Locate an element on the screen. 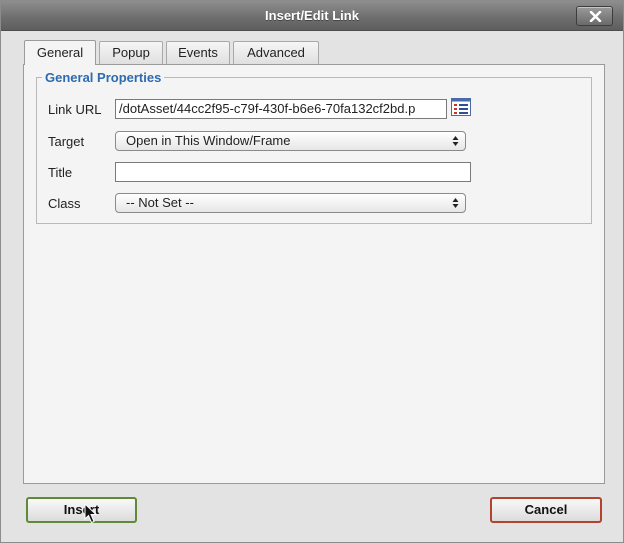 The image size is (624, 543). dialog-title: Insert/Edit Link is located at coordinates (312, 15).